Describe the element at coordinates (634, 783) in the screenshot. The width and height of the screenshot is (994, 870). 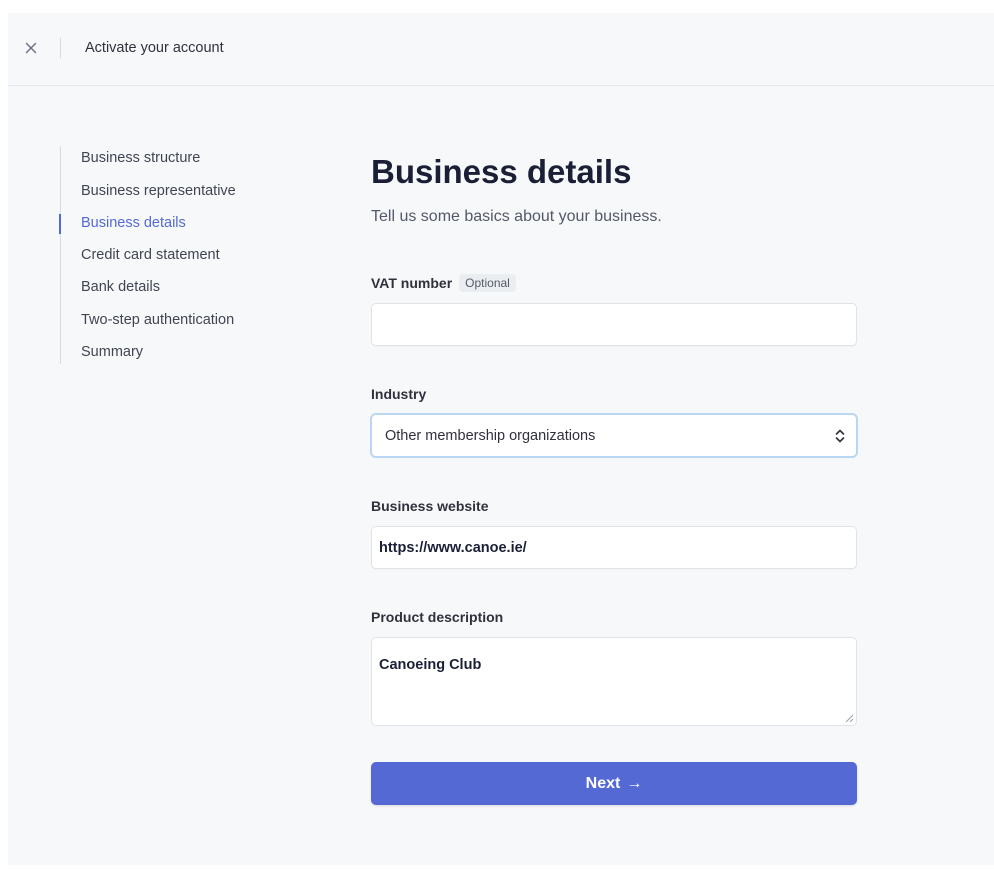
I see `arrow-right-icon: →` at that location.